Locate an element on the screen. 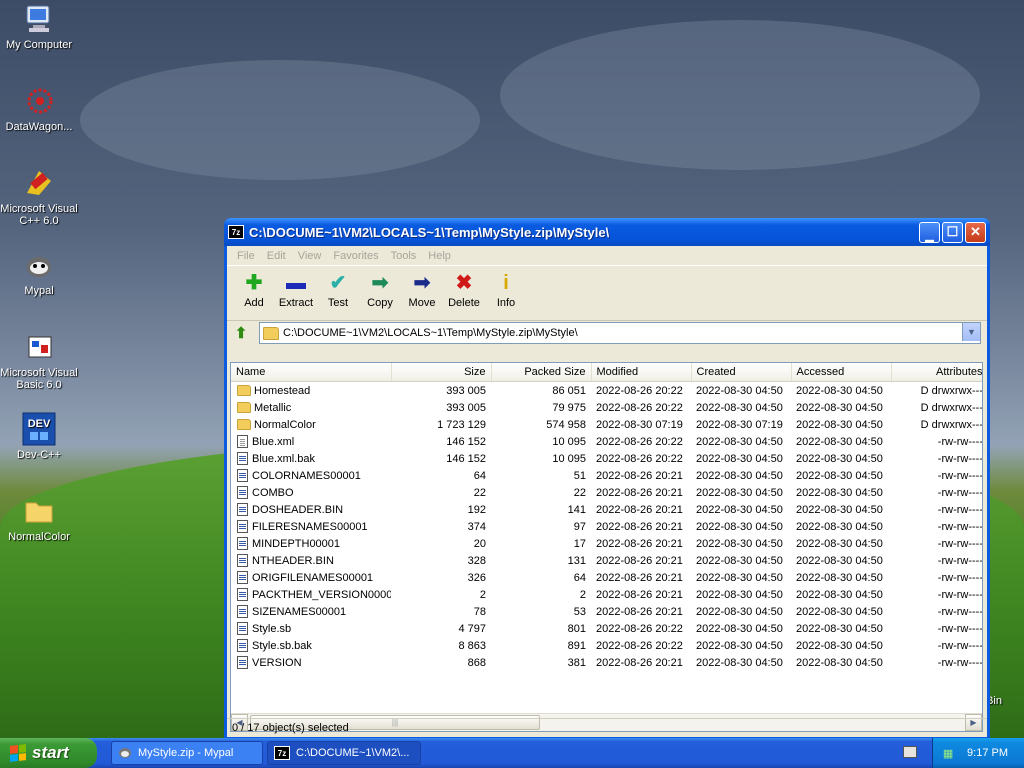 This screenshot has width=1024, height=768. column-header-name: Name is located at coordinates (311, 372).